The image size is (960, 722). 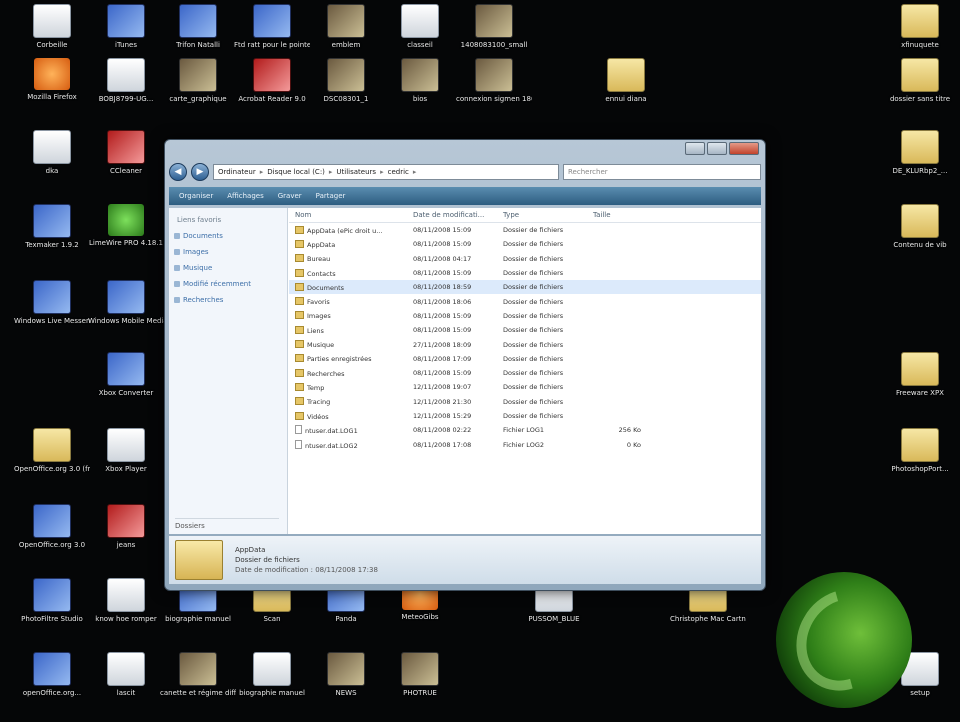 I want to click on desktop-icon: ennui diana, so click(x=626, y=93).